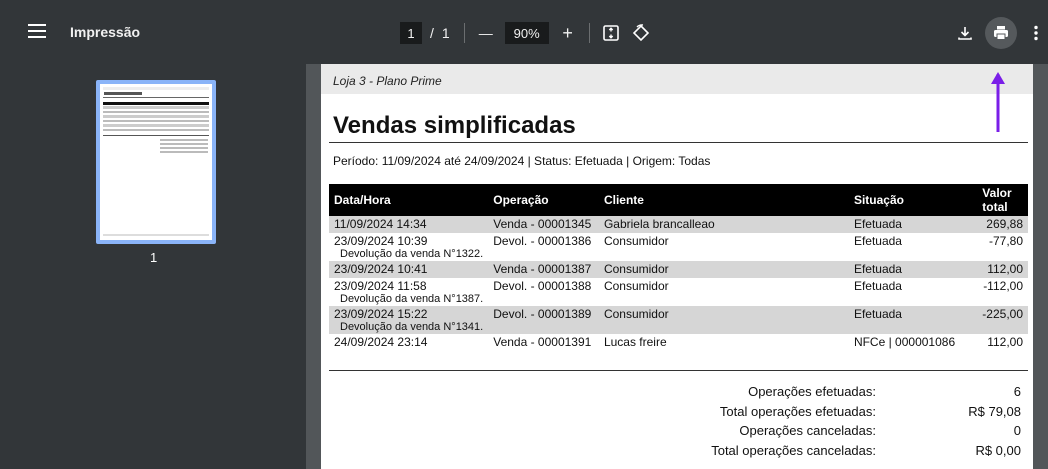  Describe the element at coordinates (381, 314) in the screenshot. I see `datetime-text: 23/09/2024 15:22` at that location.